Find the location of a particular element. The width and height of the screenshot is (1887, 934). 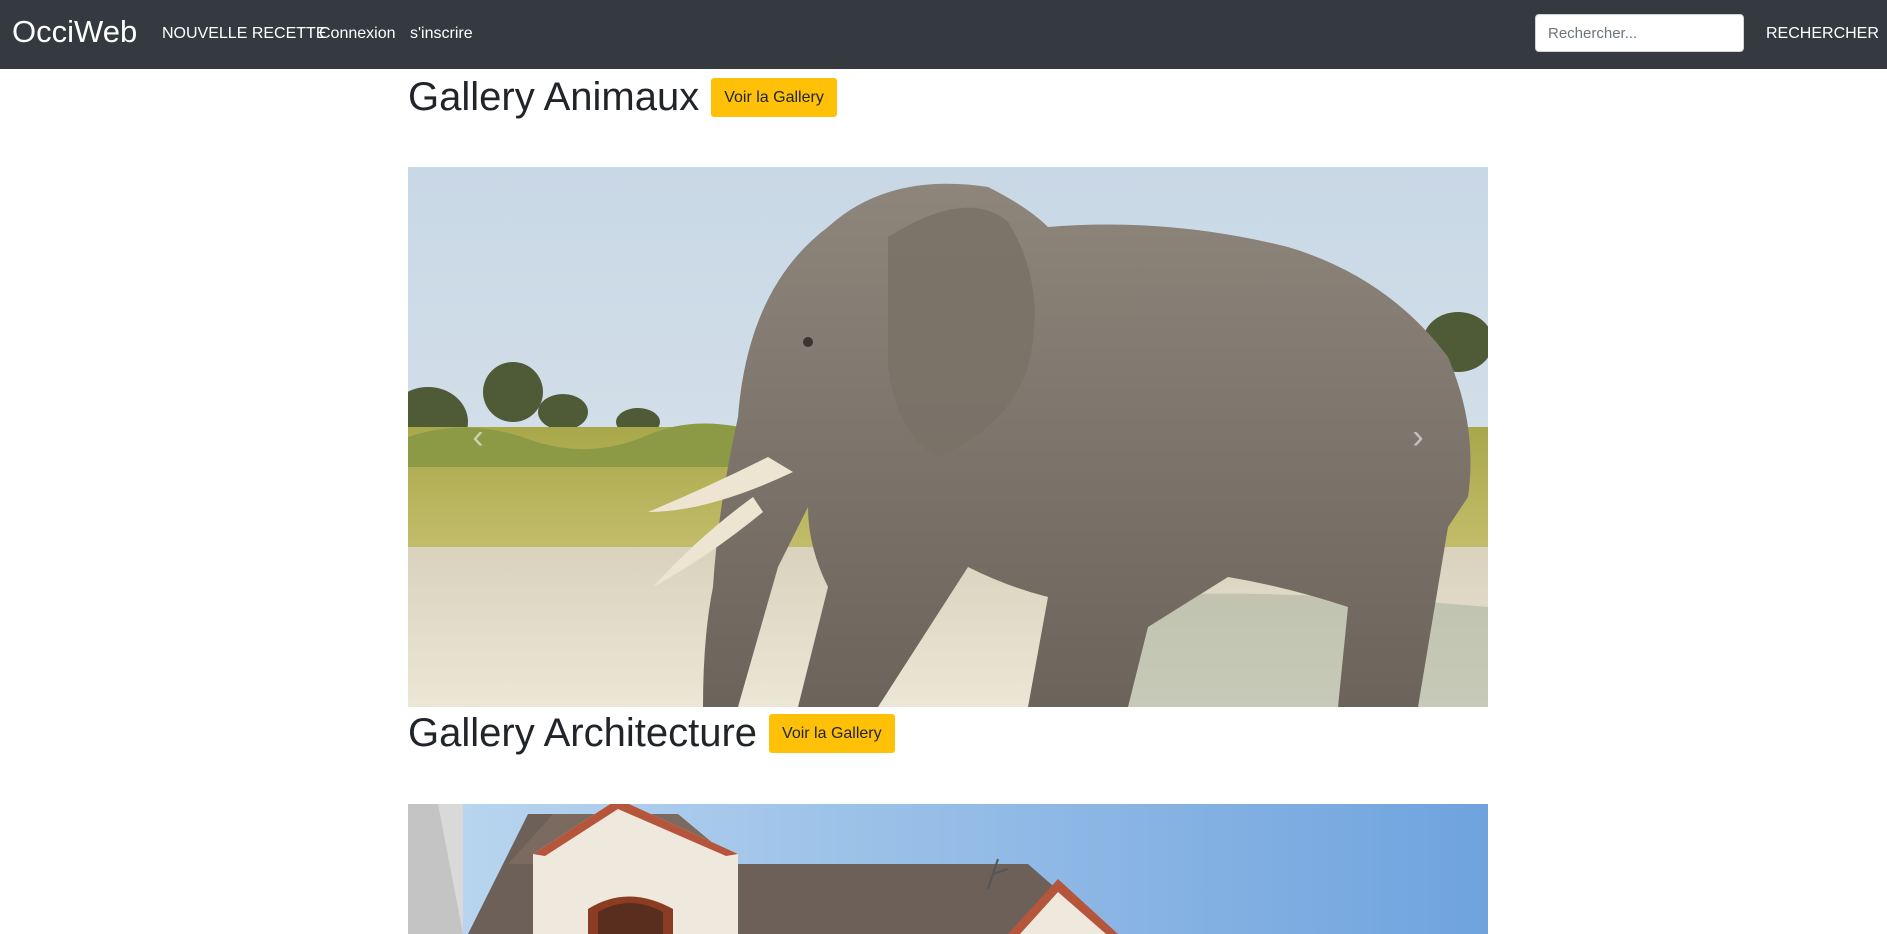

gallery-architecture-heading: Gallery Architecture Voir la Gallery is located at coordinates (651, 733).